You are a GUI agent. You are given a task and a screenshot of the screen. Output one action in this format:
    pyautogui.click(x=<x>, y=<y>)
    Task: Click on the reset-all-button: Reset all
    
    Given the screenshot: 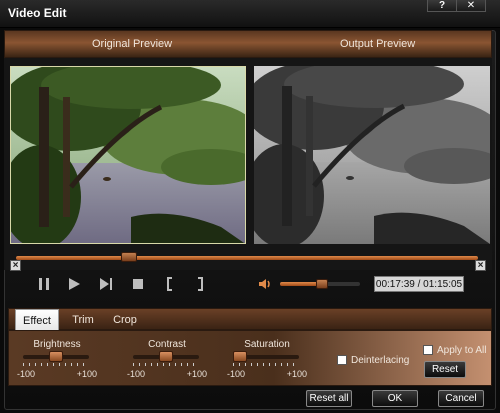 What is the action you would take?
    pyautogui.click(x=329, y=398)
    